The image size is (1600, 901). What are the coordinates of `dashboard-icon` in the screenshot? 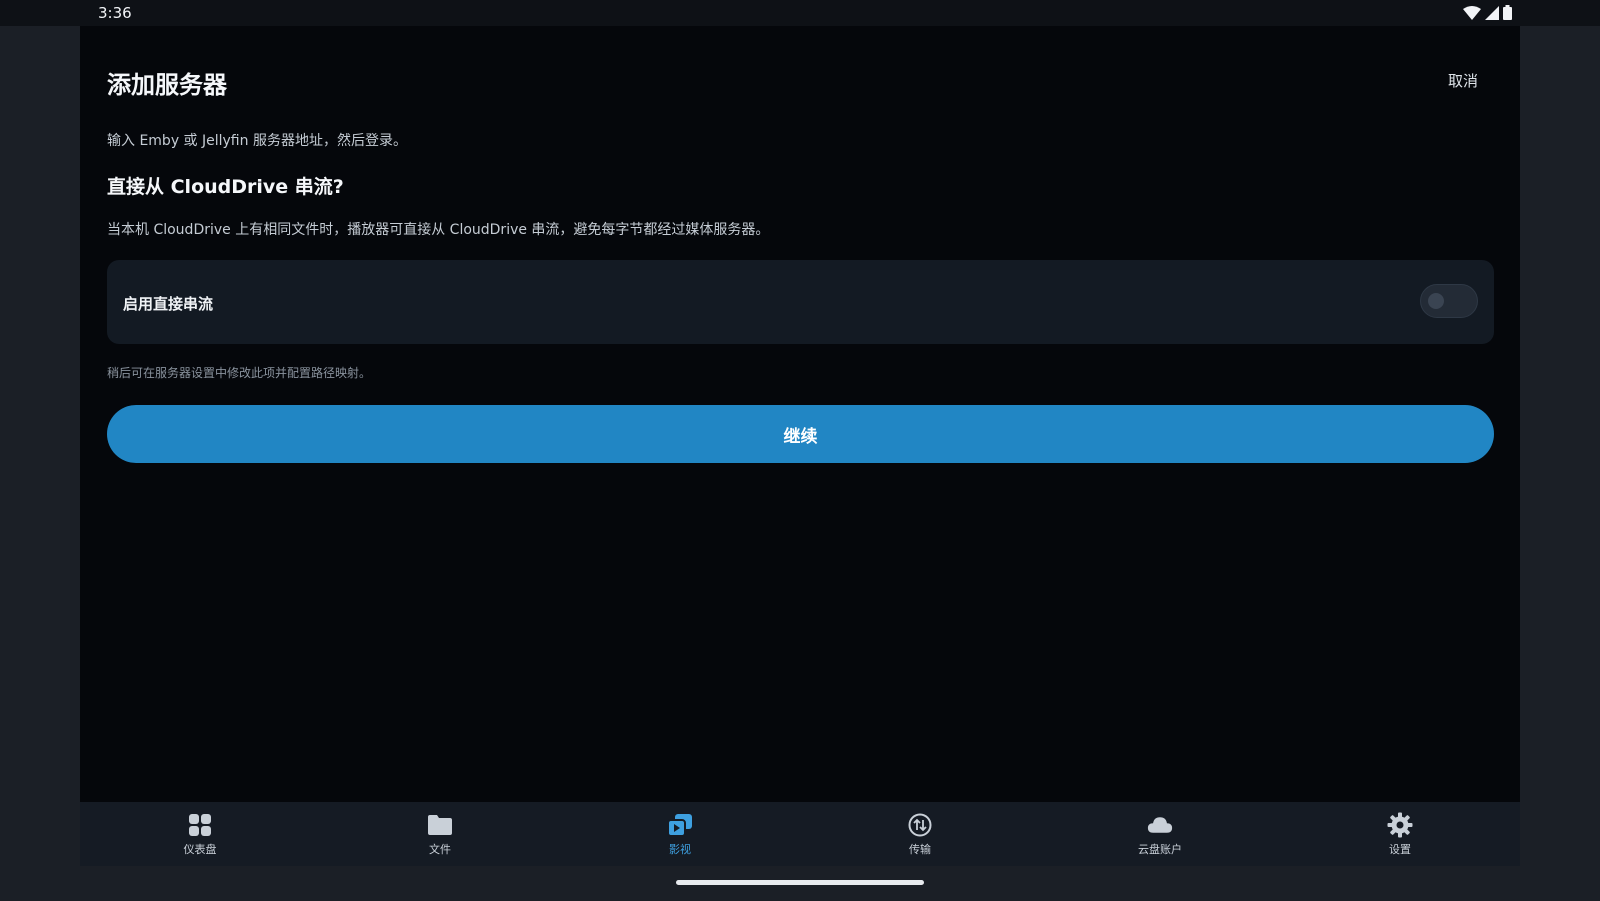 It's located at (200, 825).